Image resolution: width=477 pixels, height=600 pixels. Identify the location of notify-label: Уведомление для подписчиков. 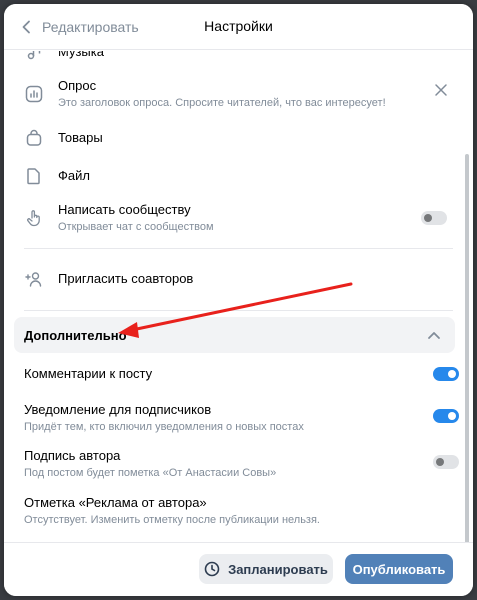
(118, 409).